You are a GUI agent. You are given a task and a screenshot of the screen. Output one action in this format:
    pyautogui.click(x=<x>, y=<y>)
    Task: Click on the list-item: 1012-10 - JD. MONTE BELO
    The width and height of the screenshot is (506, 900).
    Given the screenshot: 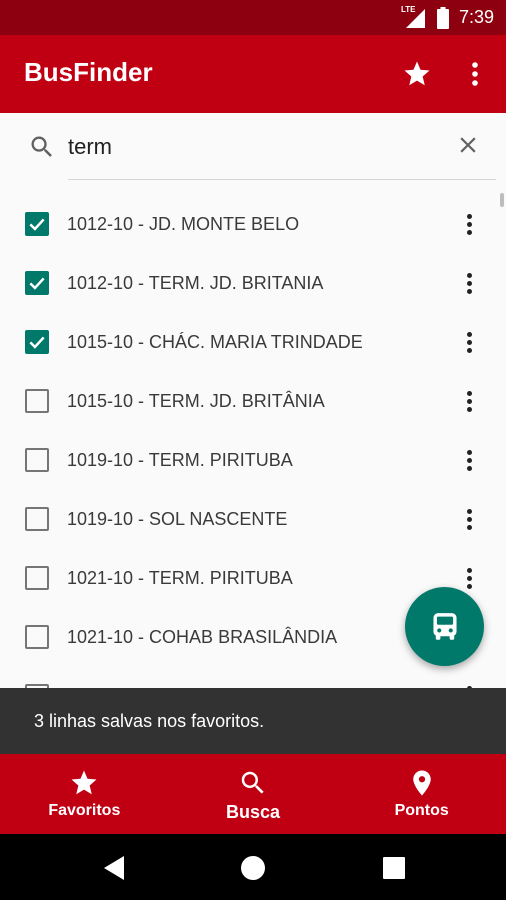 What is the action you would take?
    pyautogui.click(x=253, y=223)
    